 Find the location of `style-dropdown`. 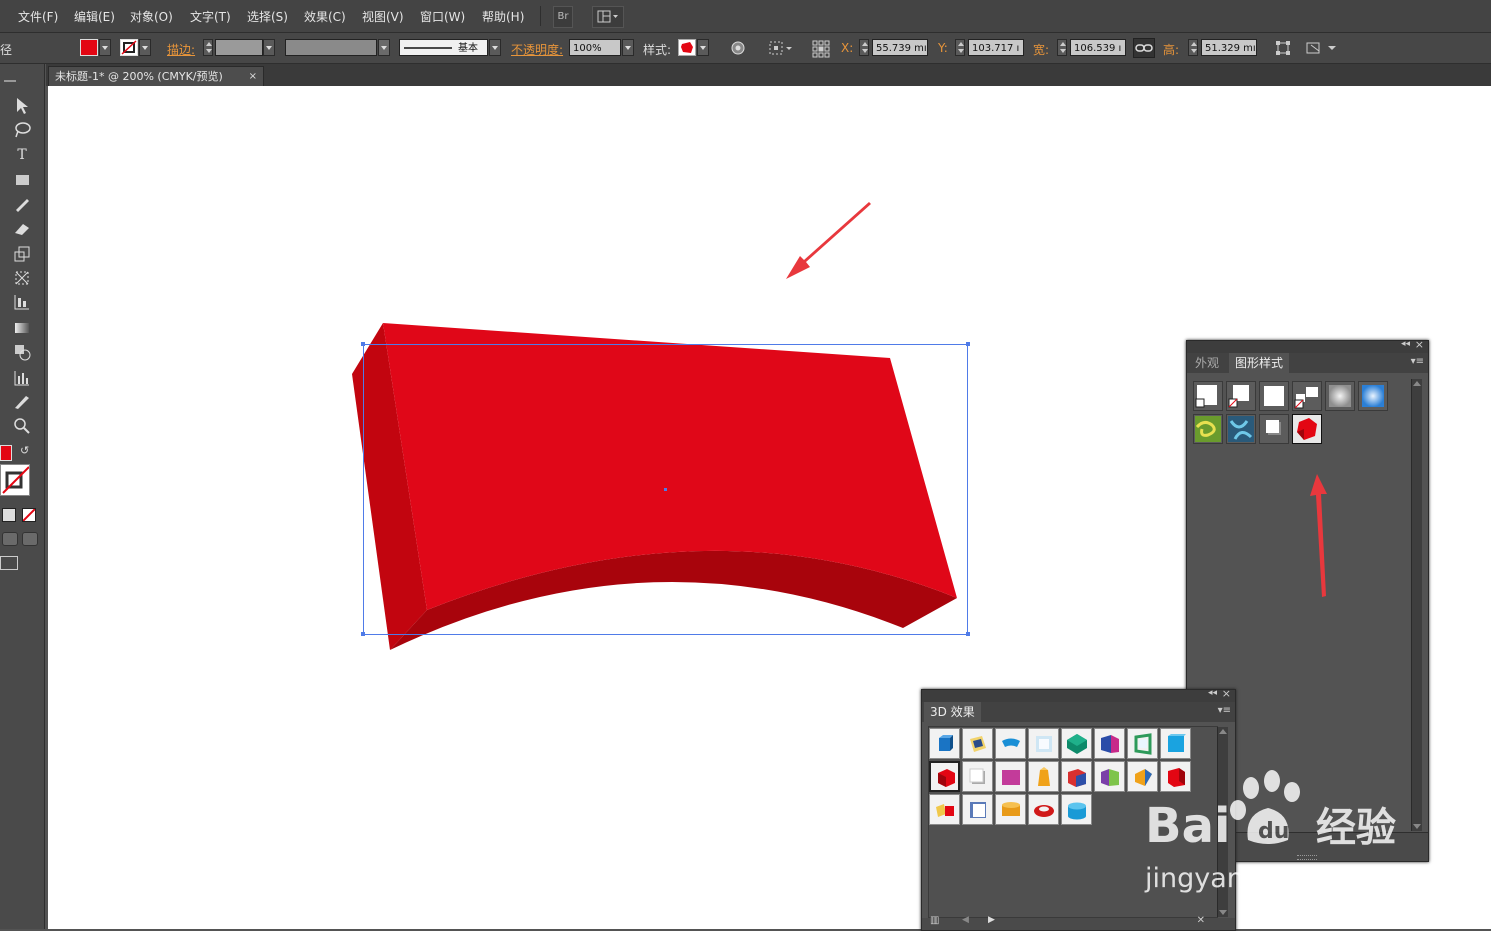

style-dropdown is located at coordinates (703, 47).